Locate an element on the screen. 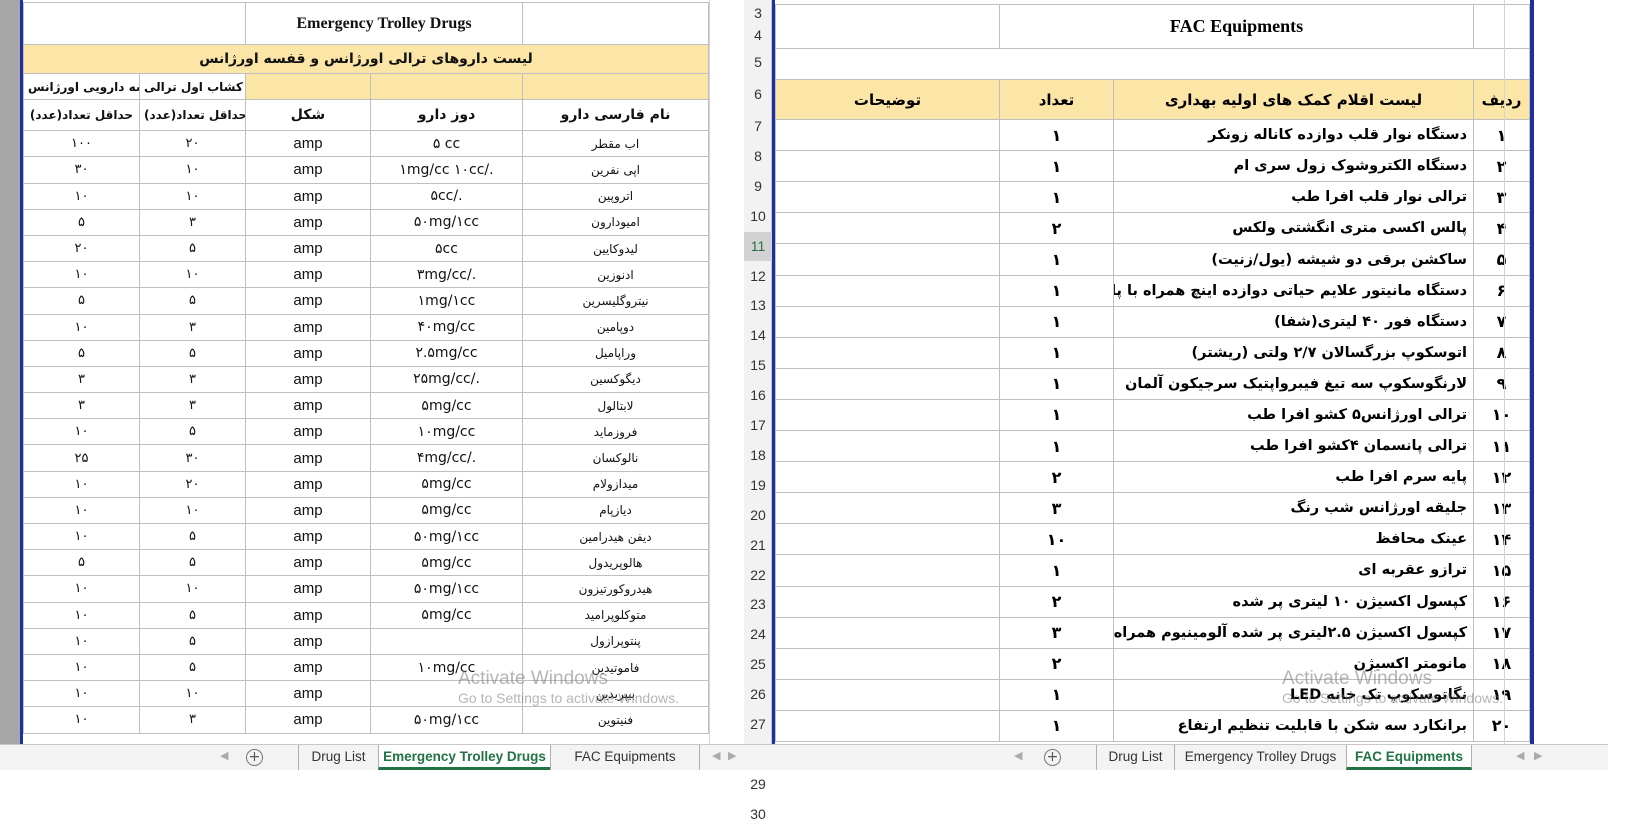 Image resolution: width=1628 pixels, height=830 pixels. row-number: 10 is located at coordinates (758, 217).